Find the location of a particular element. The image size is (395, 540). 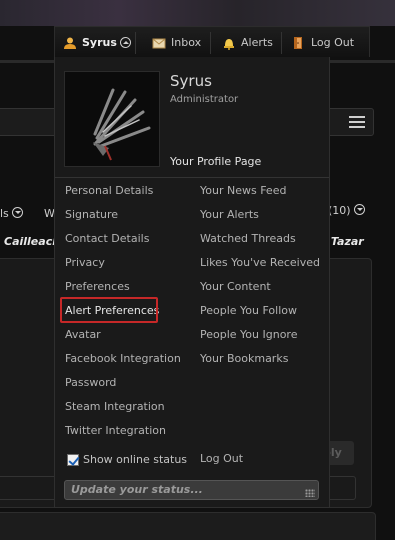

menu-item-likes-received: Likes You've Received is located at coordinates (260, 263).